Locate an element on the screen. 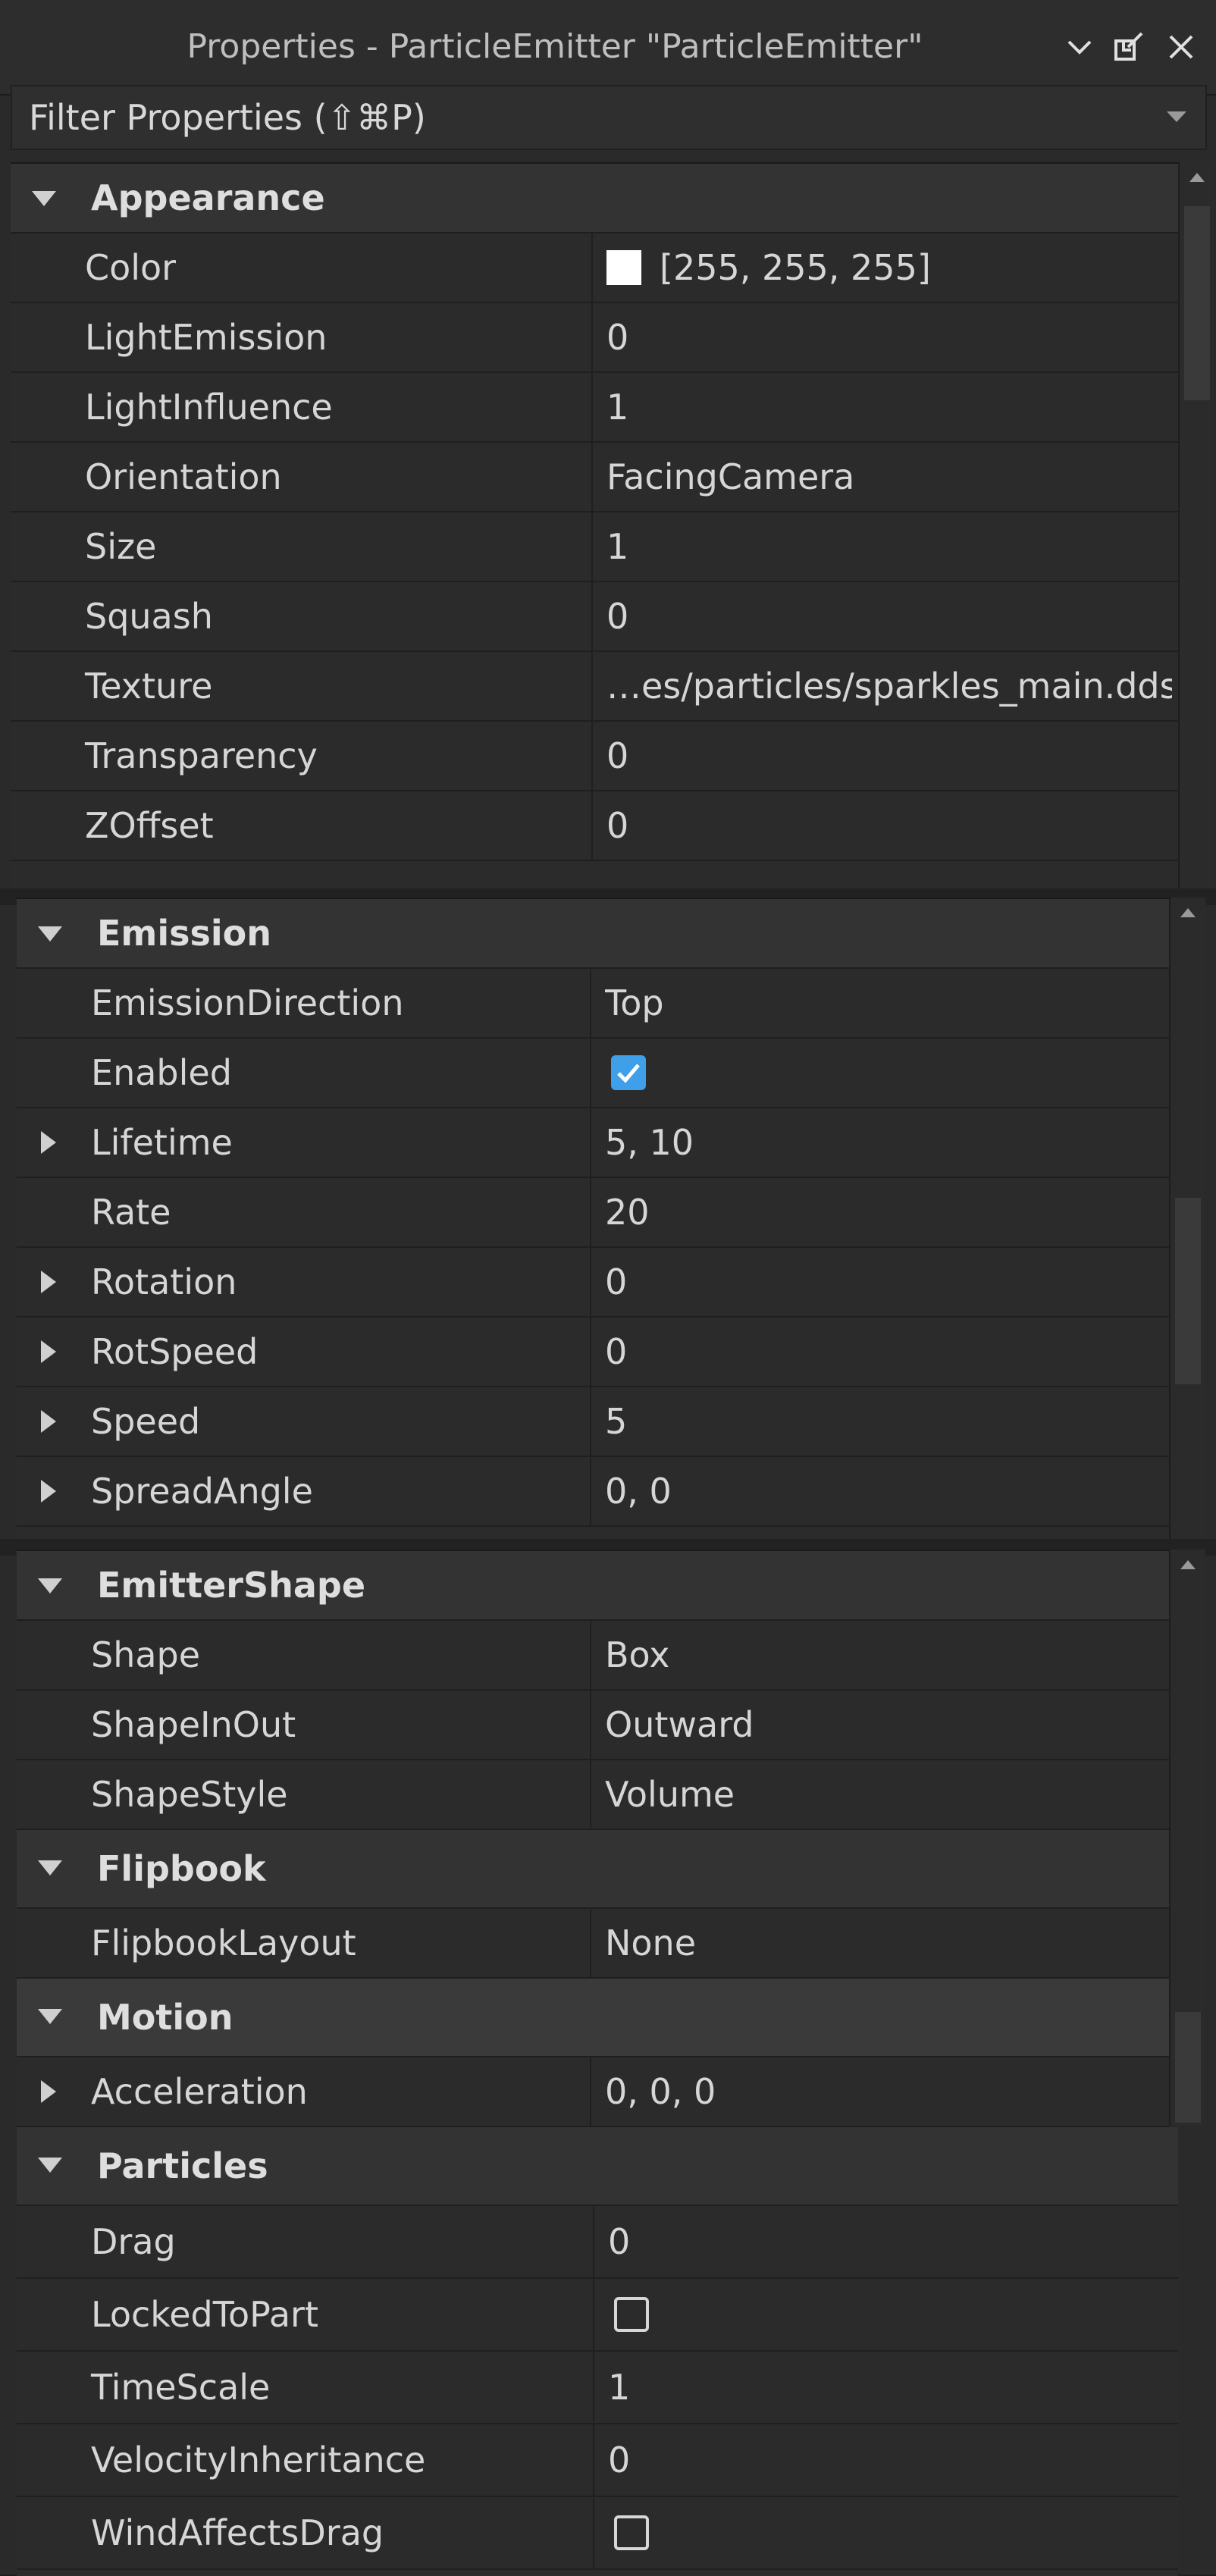  property-row-timescale: TimeScale 1 is located at coordinates (597, 2388).